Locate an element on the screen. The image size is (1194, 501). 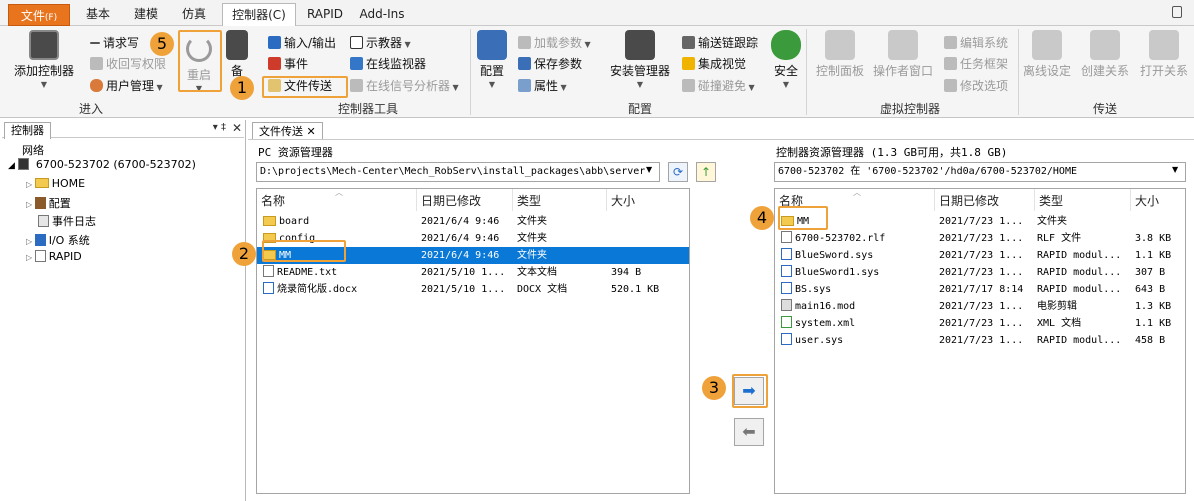
menu-tab-modeling: 建模 is located at coordinates (146, 14).